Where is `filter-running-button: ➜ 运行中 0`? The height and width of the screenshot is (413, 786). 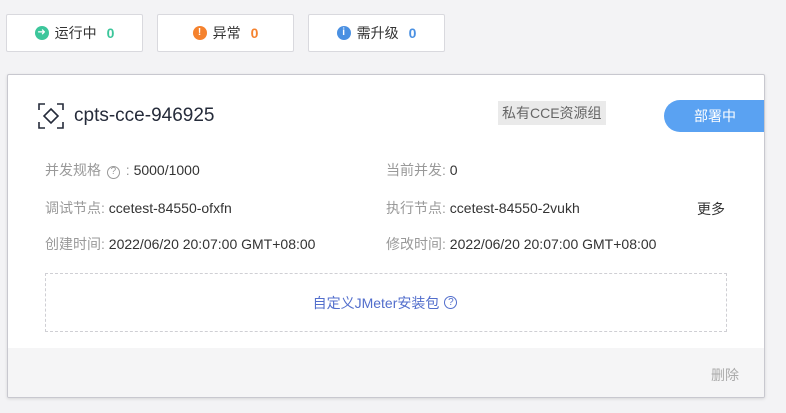 filter-running-button: ➜ 运行中 0 is located at coordinates (74, 33).